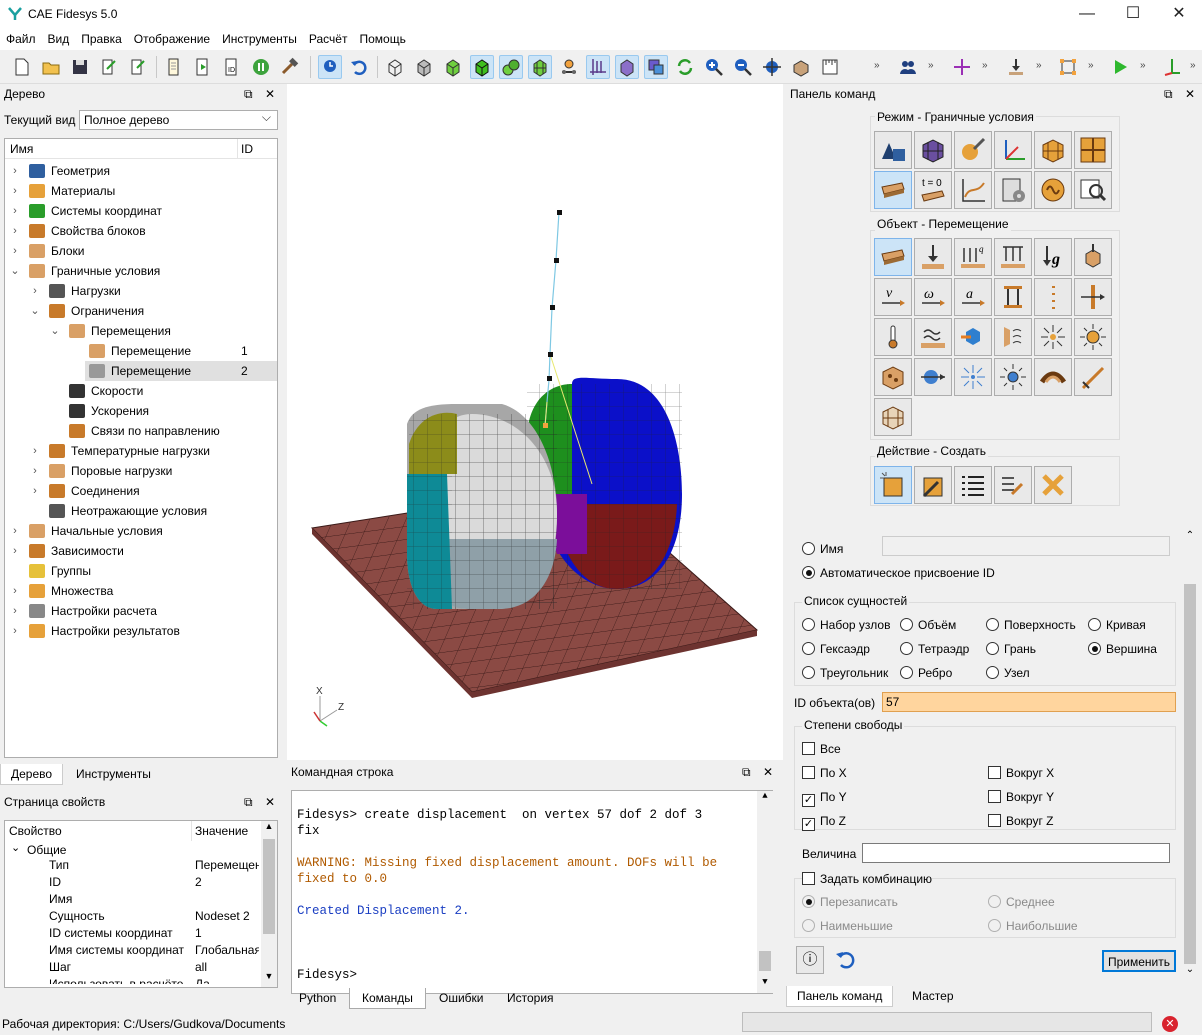 This screenshot has height=1035, width=1202. Describe the element at coordinates (141, 551) in the screenshot. I see `tree-item: › Зависимости` at that location.